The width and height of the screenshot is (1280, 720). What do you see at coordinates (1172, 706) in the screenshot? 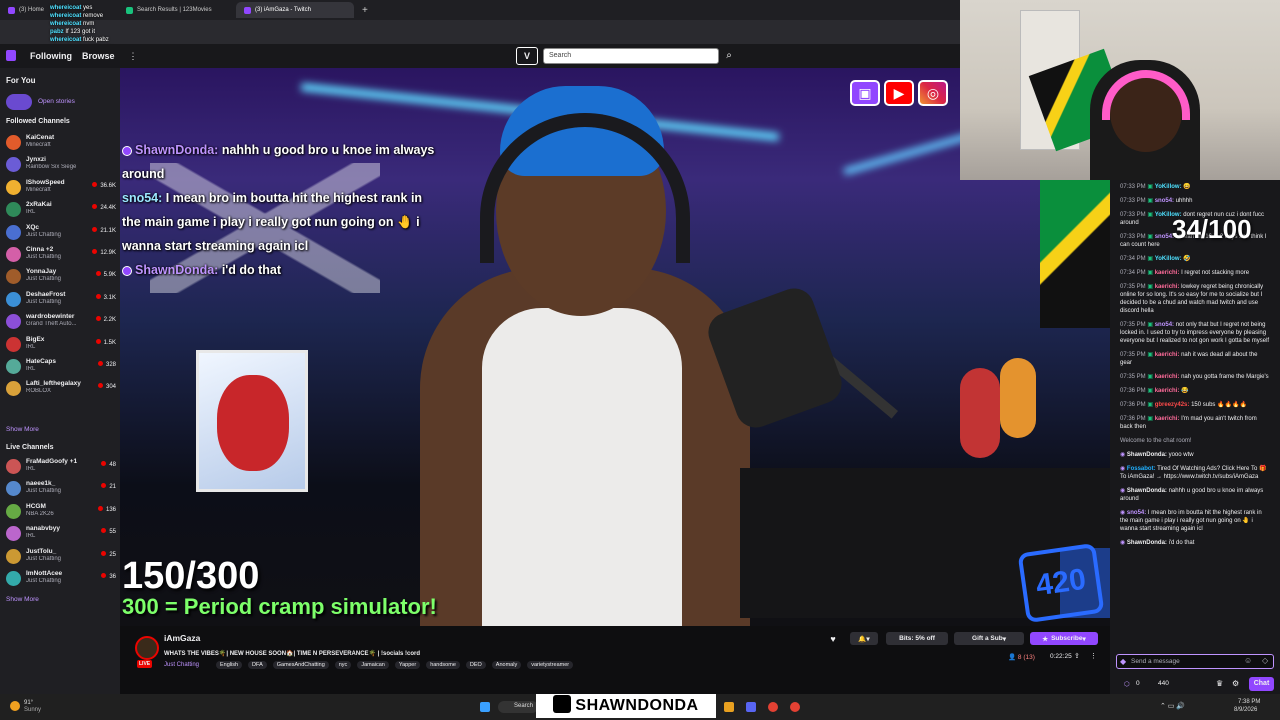
I see `system-tray-icons: ⌃ ▭ 🔊` at bounding box center [1172, 706].